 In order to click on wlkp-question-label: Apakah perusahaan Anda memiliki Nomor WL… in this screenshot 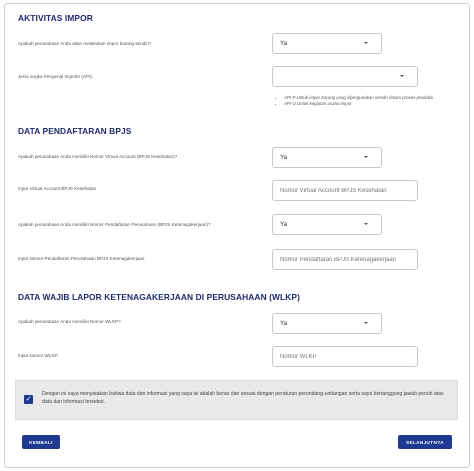, I will do `click(69, 321)`.